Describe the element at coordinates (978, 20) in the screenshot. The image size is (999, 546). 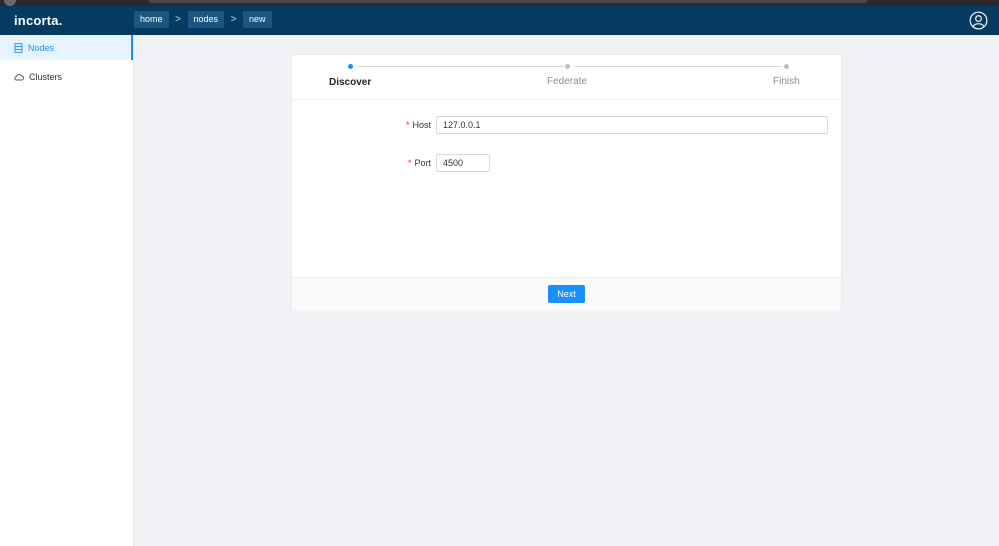
I see `user-avatar-icon` at that location.